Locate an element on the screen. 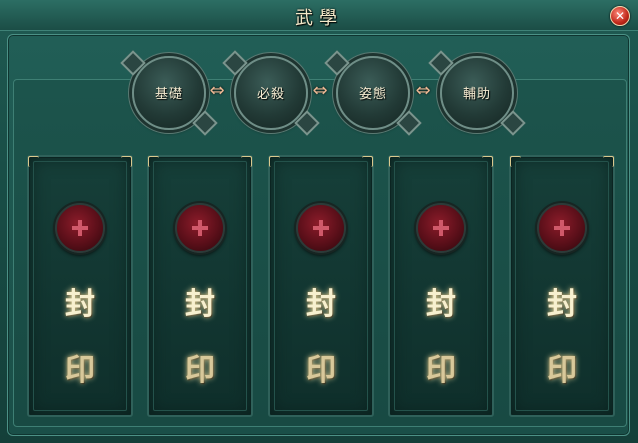 The height and width of the screenshot is (443, 638). title-bar: 武學 ✕ is located at coordinates (319, 15).